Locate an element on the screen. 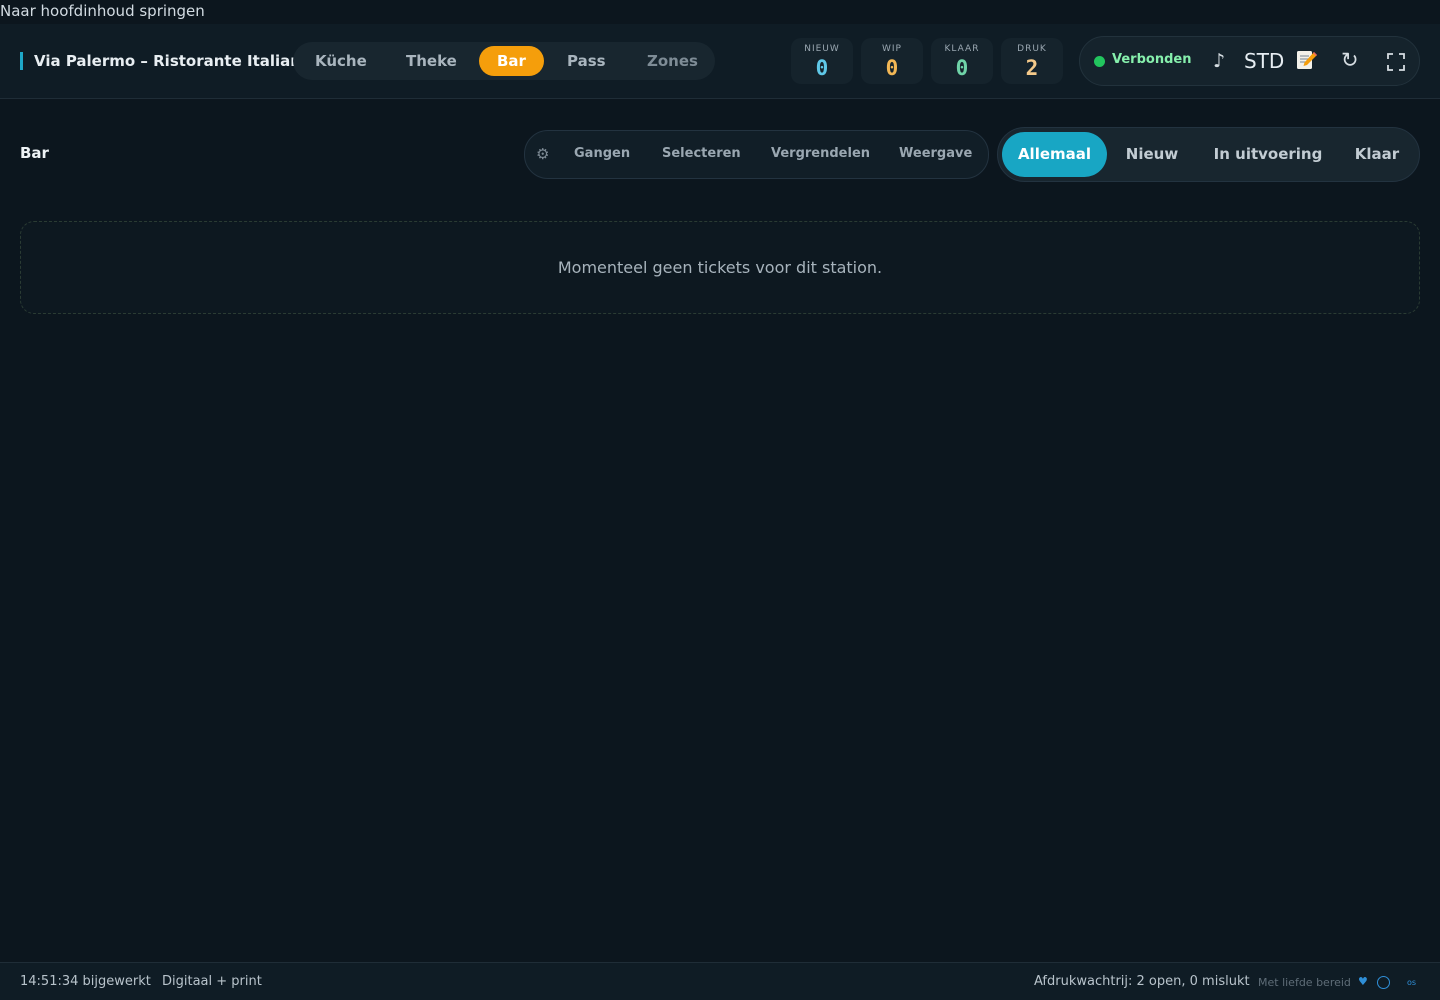 This screenshot has width=1440, height=1000. connection-status-dot is located at coordinates (1099, 61).